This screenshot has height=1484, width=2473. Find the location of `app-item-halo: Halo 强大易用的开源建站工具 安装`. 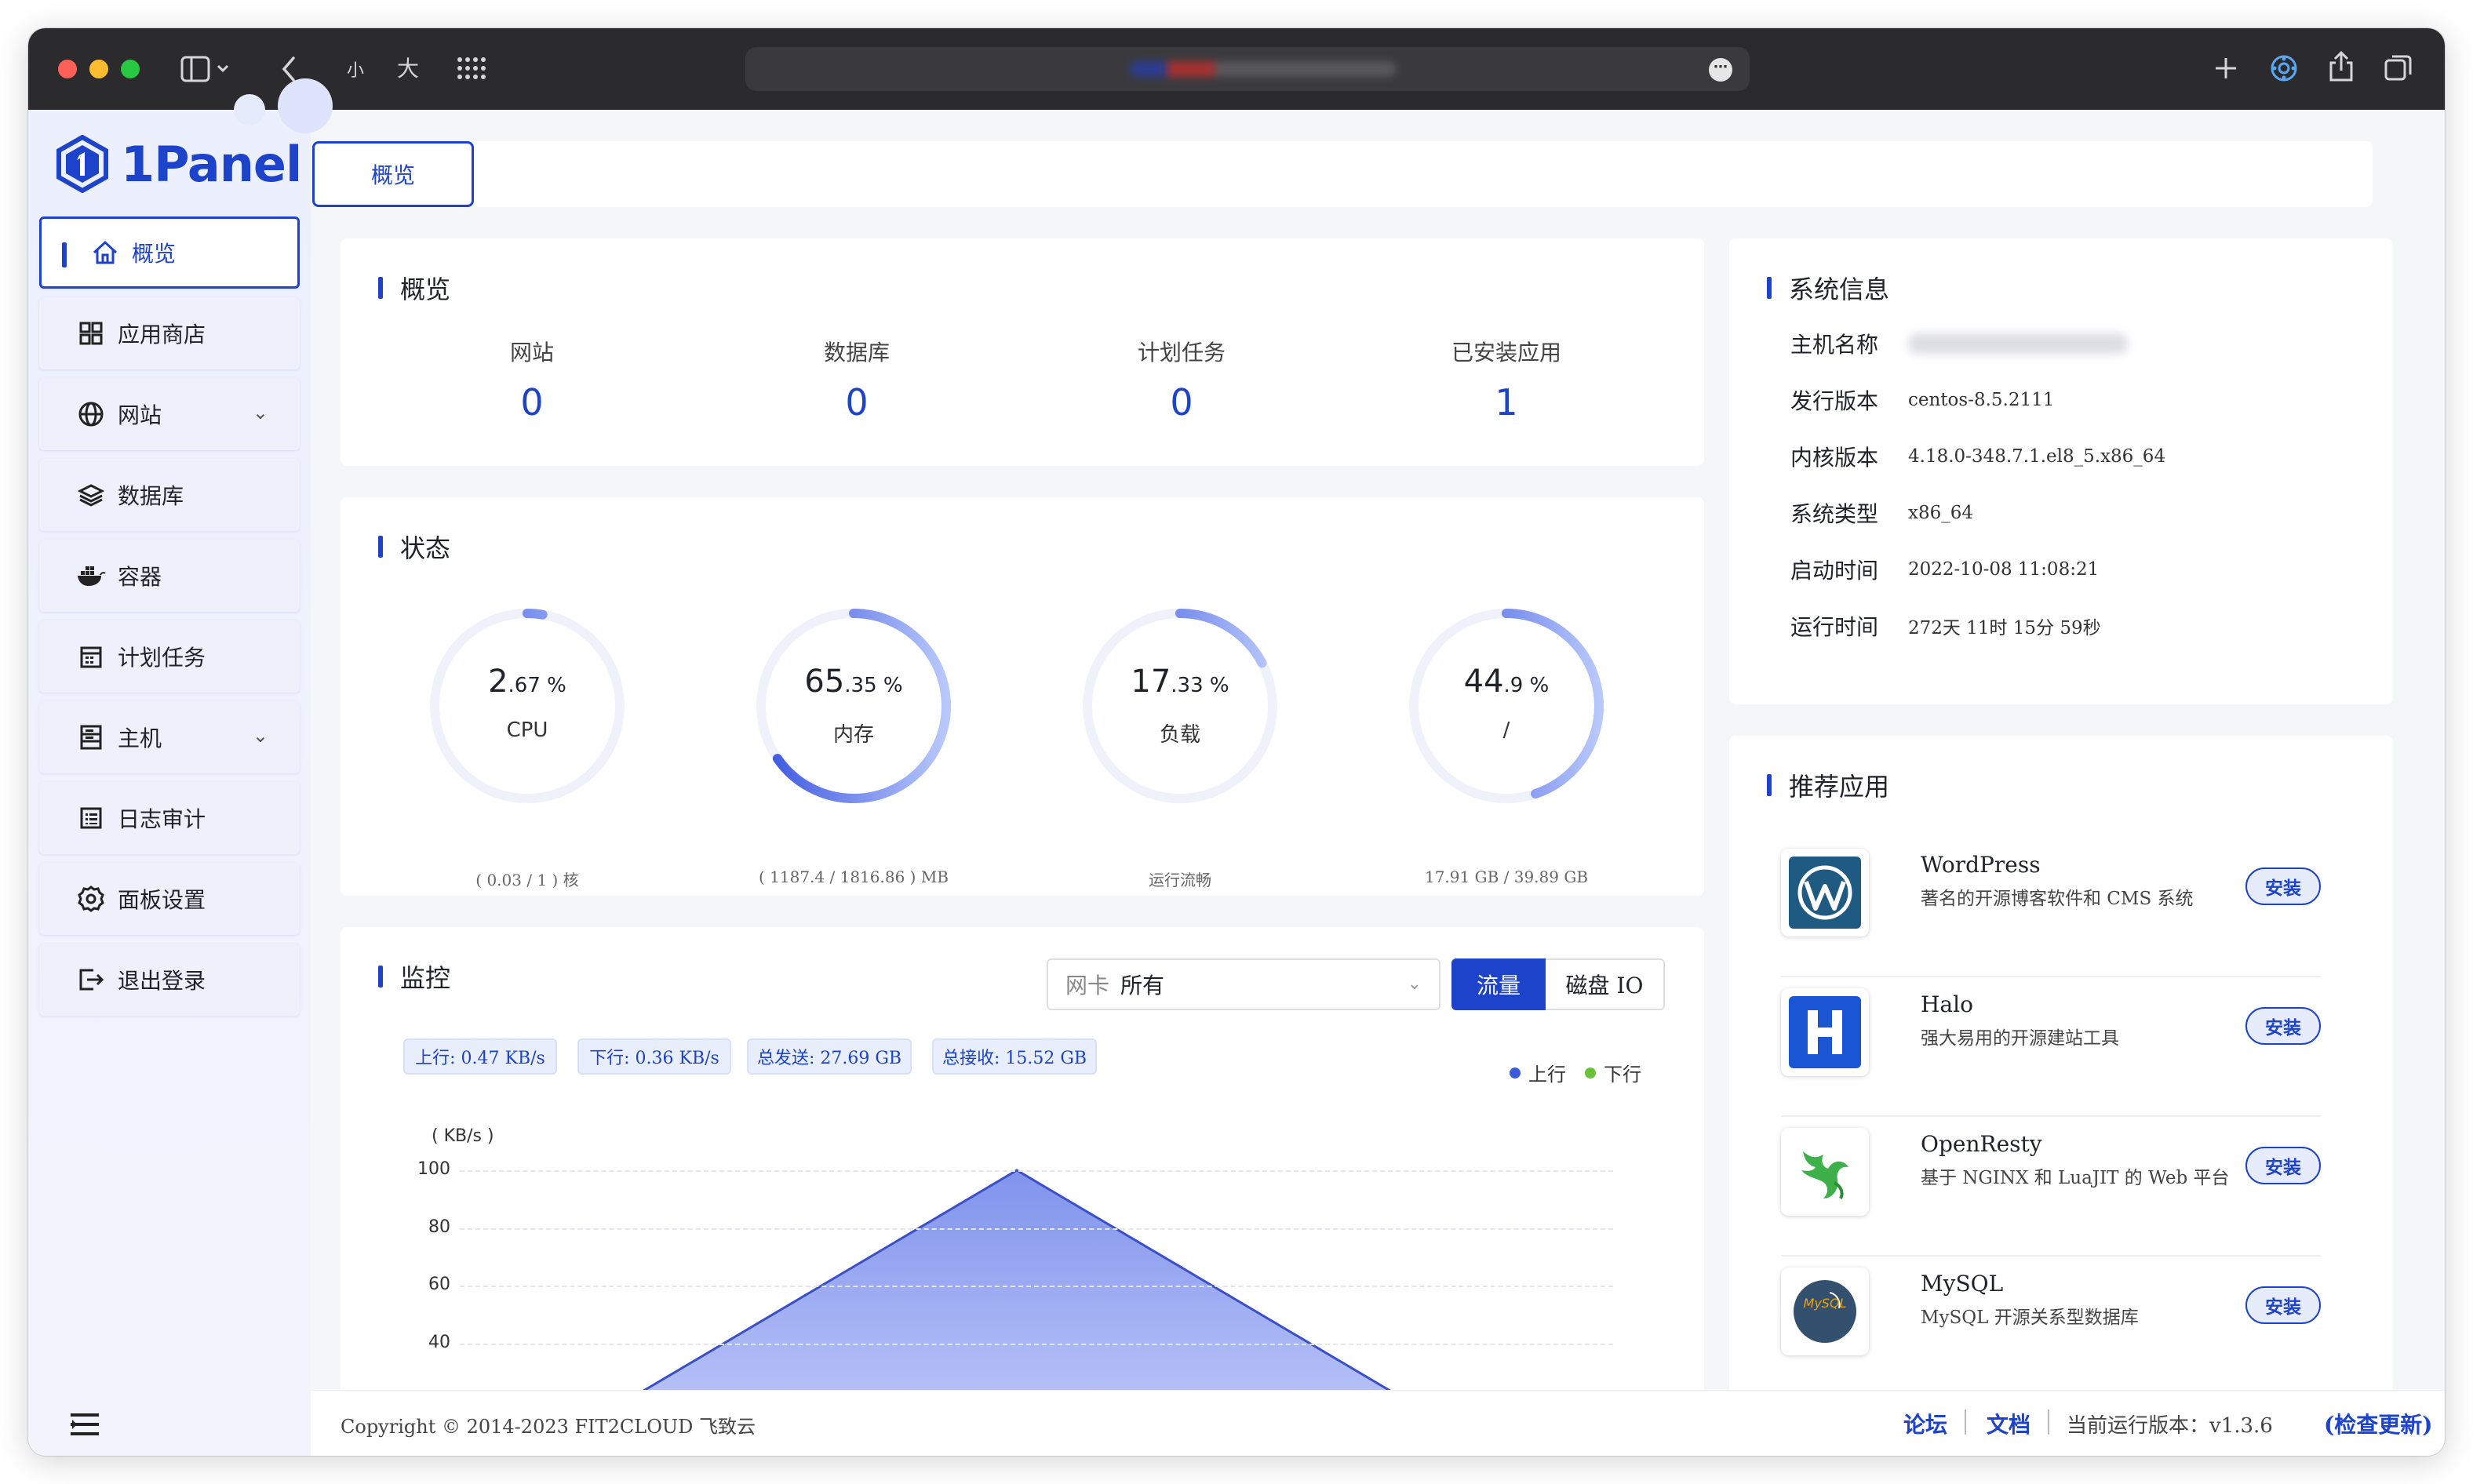

app-item-halo: Halo 强大易用的开源建站工具 安装 is located at coordinates (2051, 1047).